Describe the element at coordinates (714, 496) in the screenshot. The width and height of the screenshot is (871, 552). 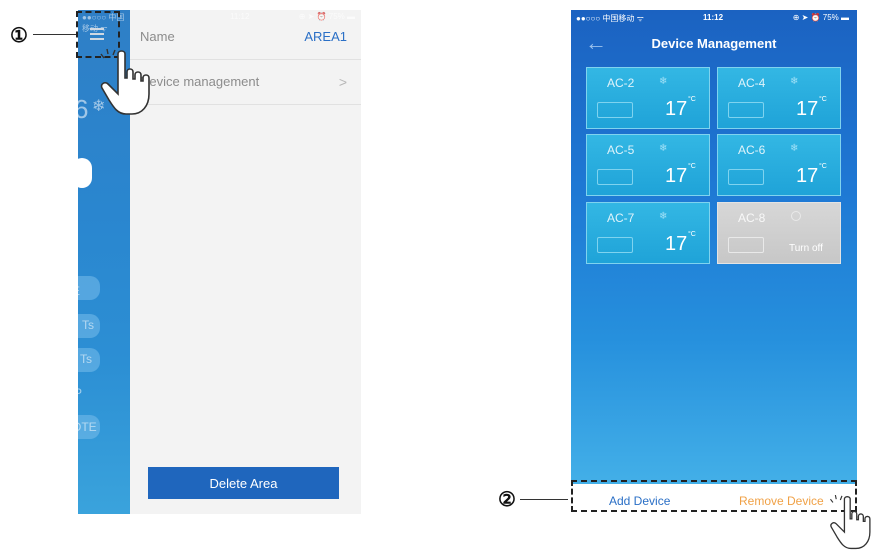
I see `highlight-box-actions` at that location.